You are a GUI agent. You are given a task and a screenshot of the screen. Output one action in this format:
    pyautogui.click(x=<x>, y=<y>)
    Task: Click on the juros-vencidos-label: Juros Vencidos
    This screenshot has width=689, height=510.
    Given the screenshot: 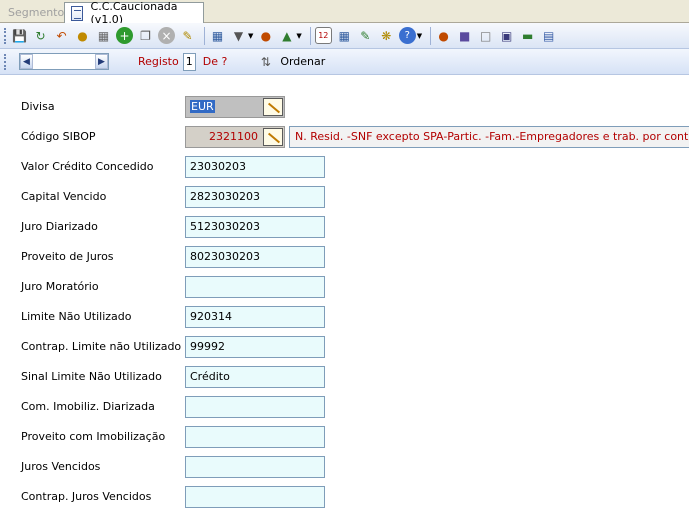 What is the action you would take?
    pyautogui.click(x=61, y=466)
    